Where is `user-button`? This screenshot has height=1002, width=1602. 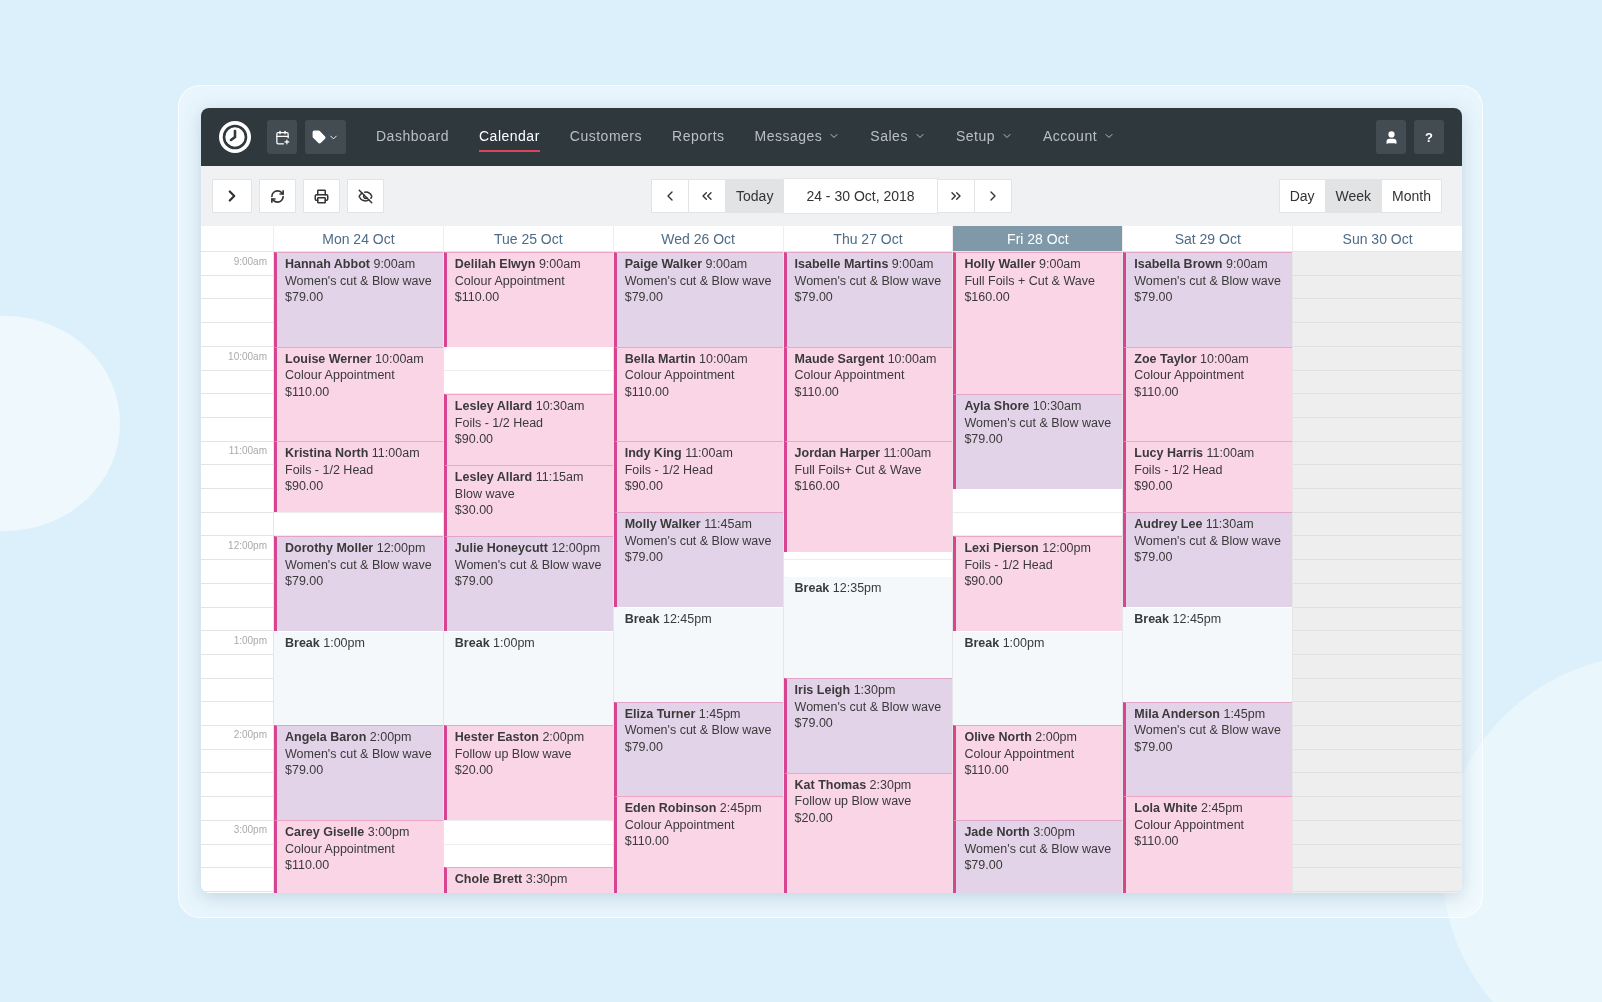
user-button is located at coordinates (1391, 137).